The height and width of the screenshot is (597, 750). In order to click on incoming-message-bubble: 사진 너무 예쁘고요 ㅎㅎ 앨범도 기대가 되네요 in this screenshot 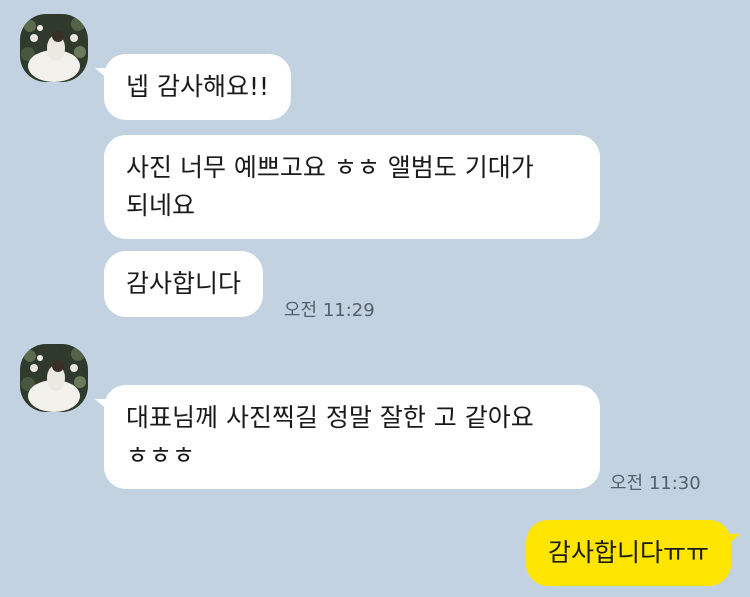, I will do `click(352, 187)`.